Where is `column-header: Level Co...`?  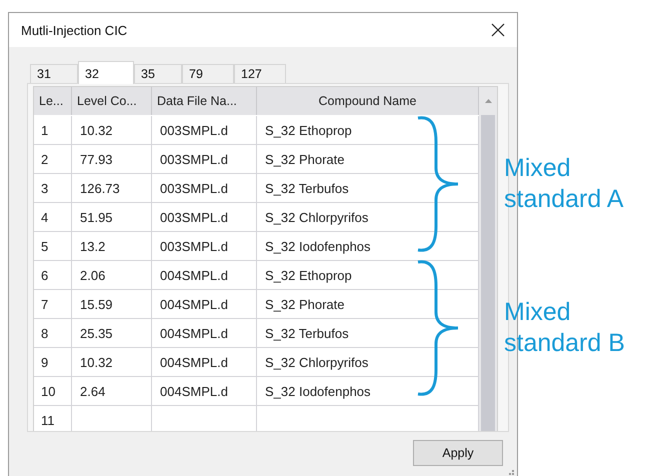 column-header: Level Co... is located at coordinates (112, 101).